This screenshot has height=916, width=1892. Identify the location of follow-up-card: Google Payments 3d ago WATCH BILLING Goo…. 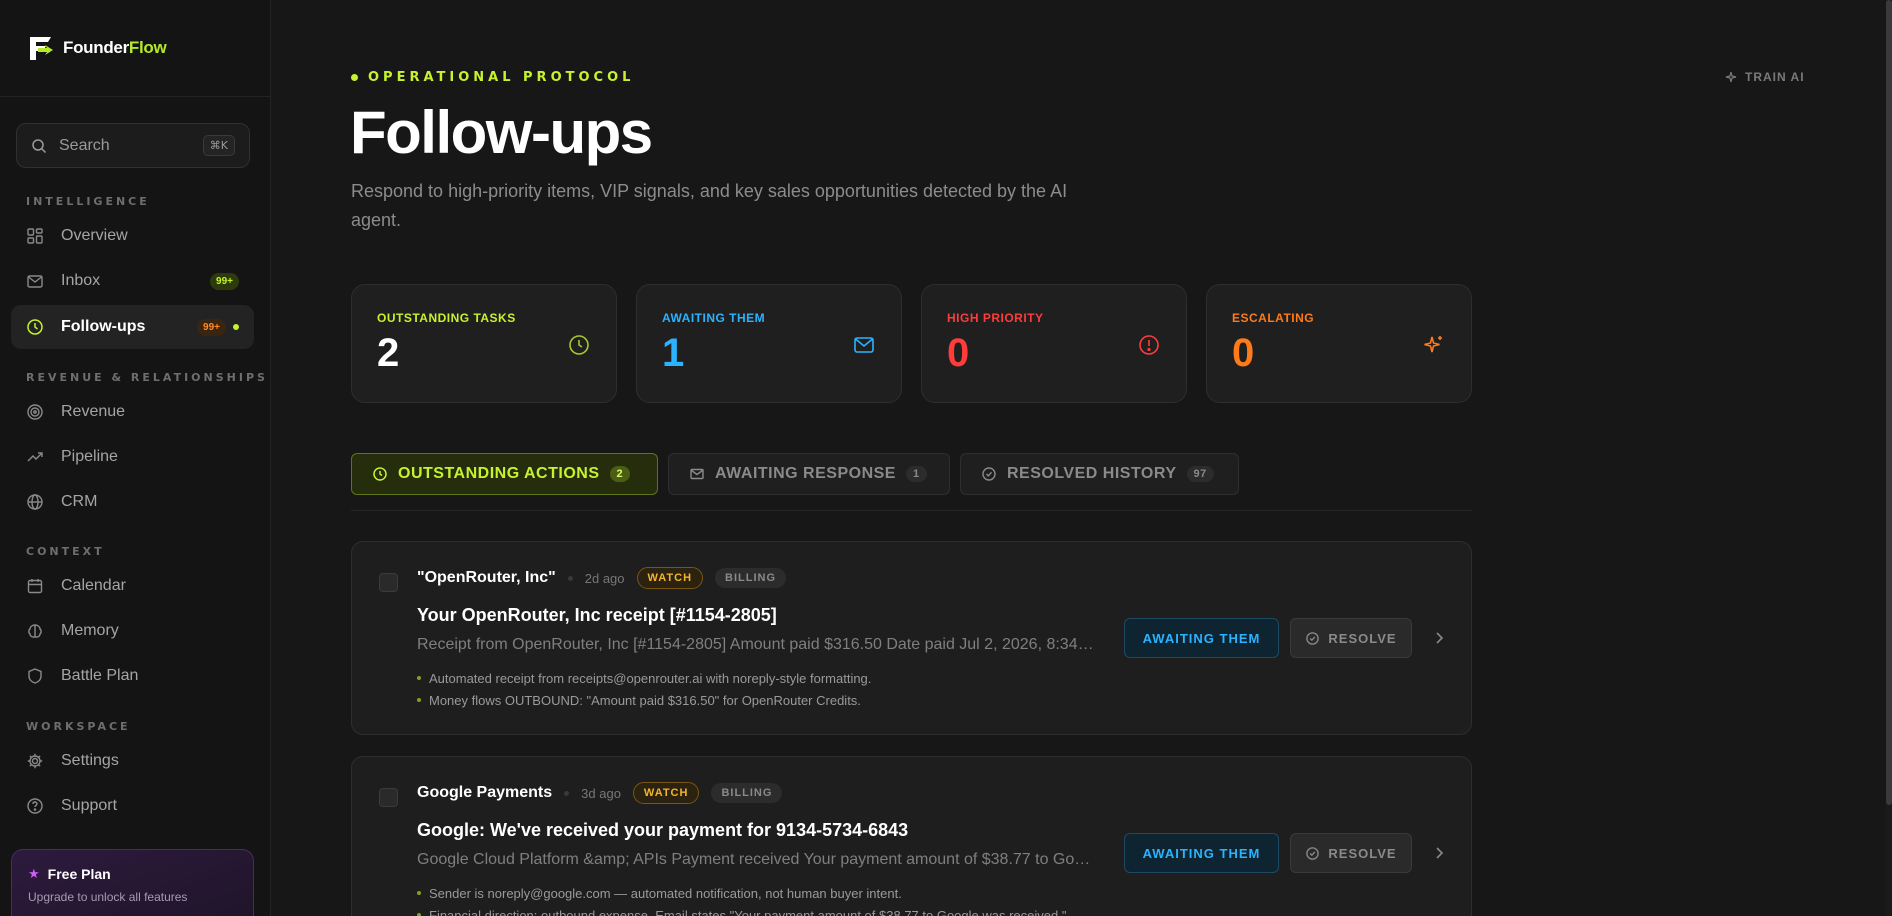
(911, 836).